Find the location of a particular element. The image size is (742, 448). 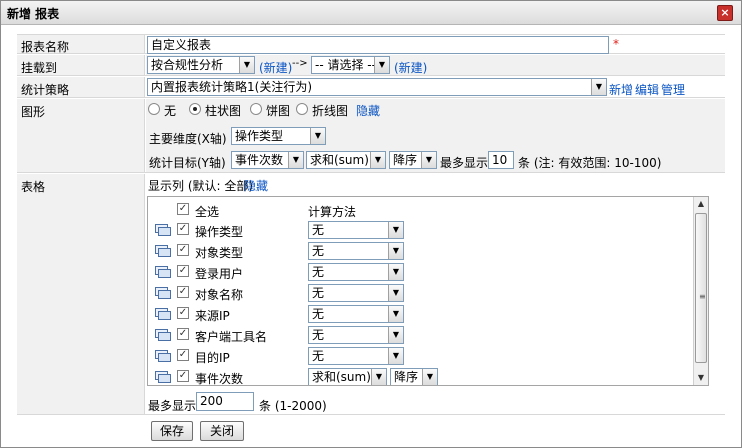

mount-select-primary: 按合规性分析 ▼ is located at coordinates (201, 65).